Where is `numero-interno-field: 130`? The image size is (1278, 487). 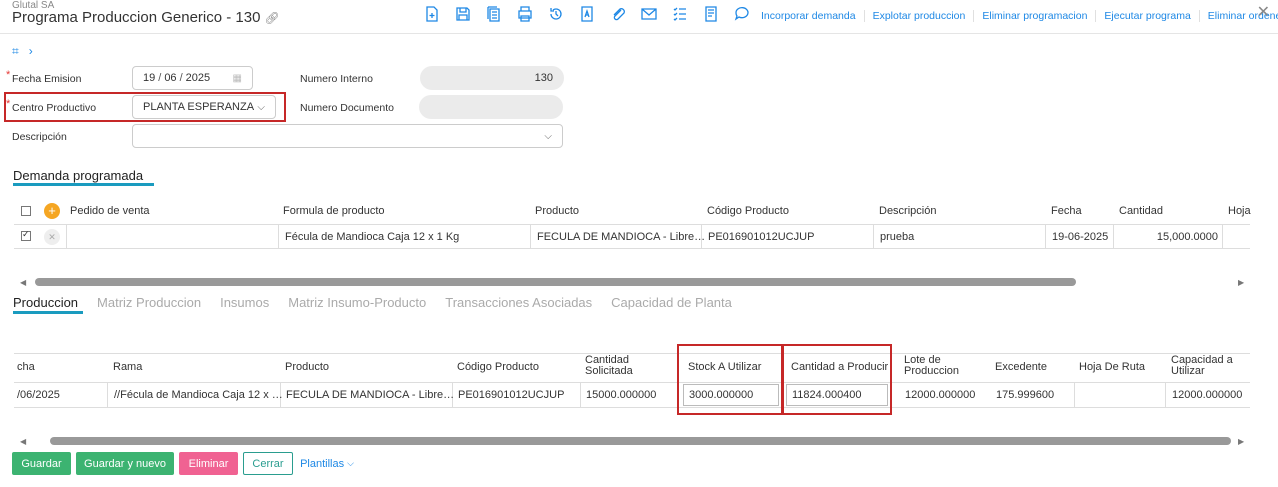 numero-interno-field: 130 is located at coordinates (492, 78).